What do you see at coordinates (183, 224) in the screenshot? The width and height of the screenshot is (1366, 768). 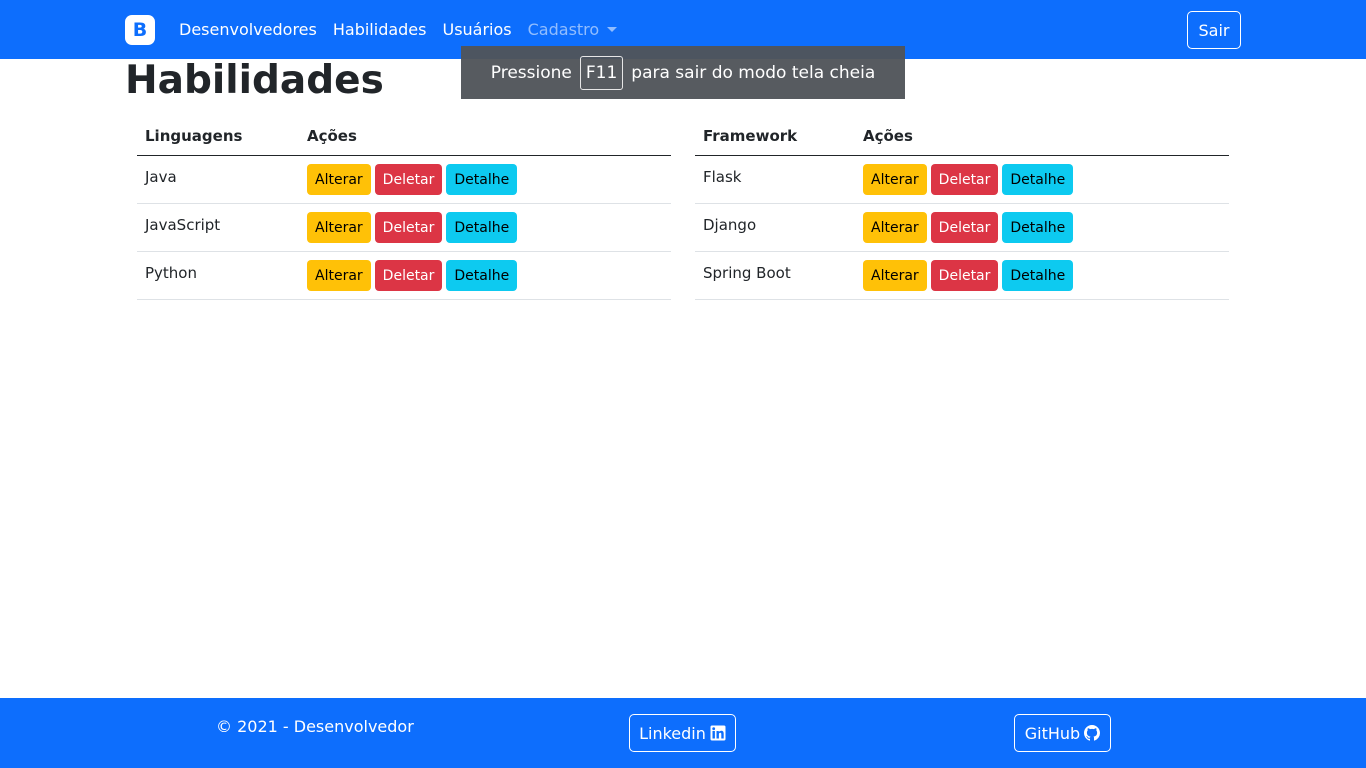 I see `skill-name: JavaScript` at bounding box center [183, 224].